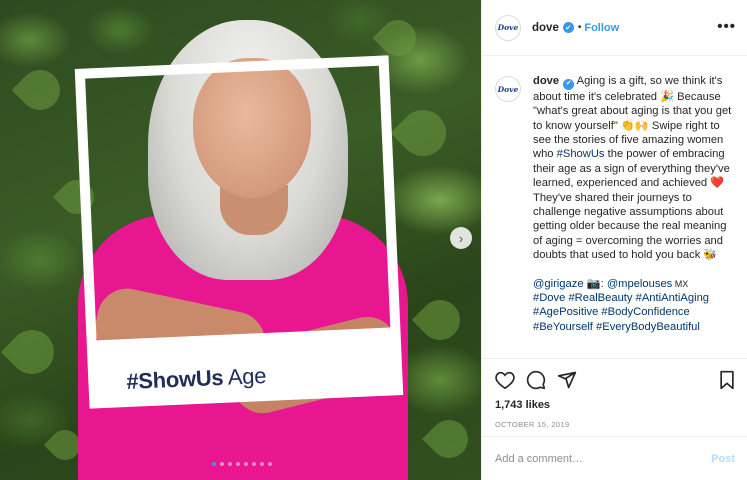 Image resolution: width=747 pixels, height=480 pixels. What do you see at coordinates (614, 403) in the screenshot?
I see `post-actions: 1,743 likes OCTOBER 15, 2019` at bounding box center [614, 403].